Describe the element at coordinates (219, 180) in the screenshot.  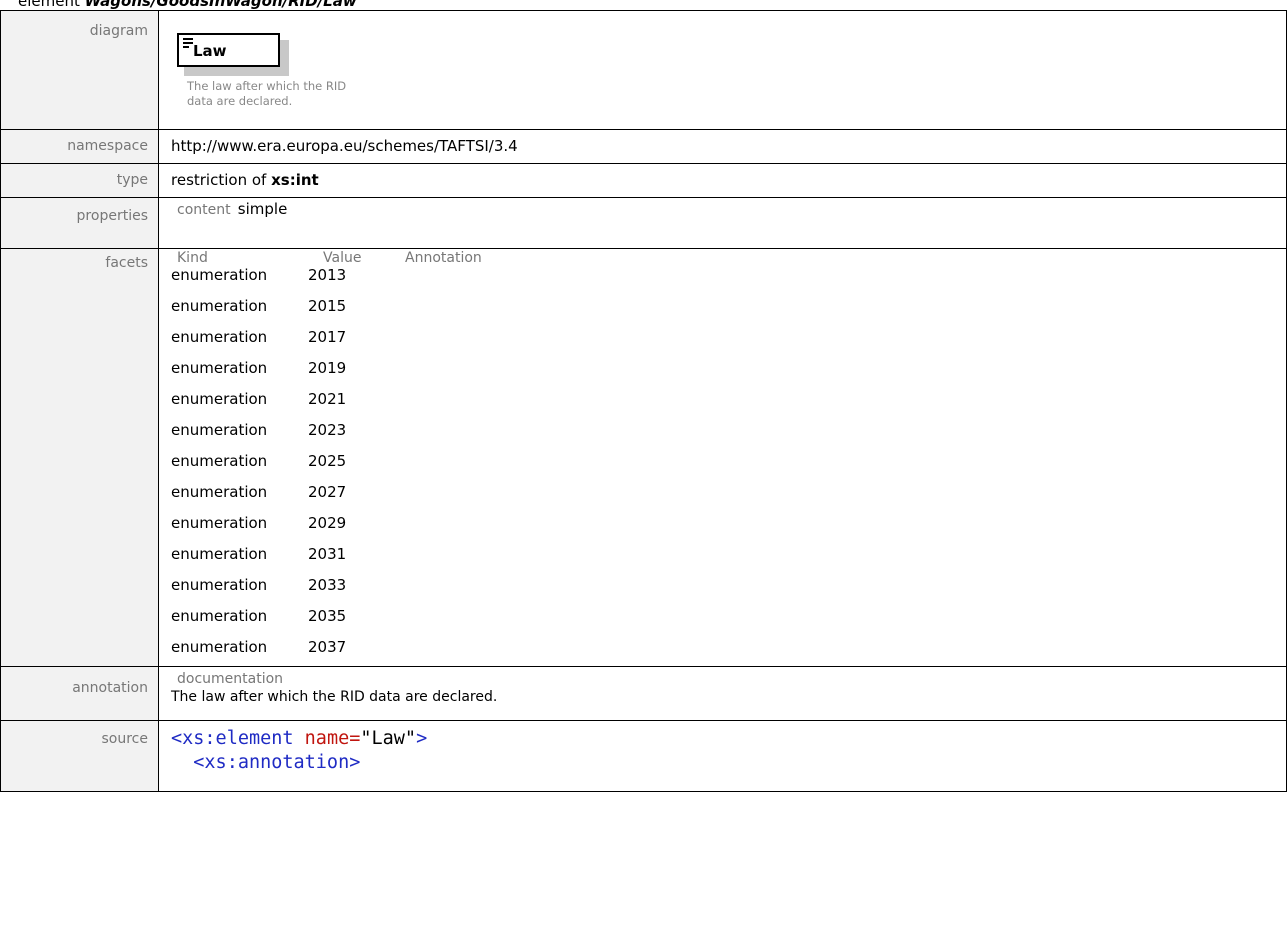
I see `type-prefix: restriction of` at that location.